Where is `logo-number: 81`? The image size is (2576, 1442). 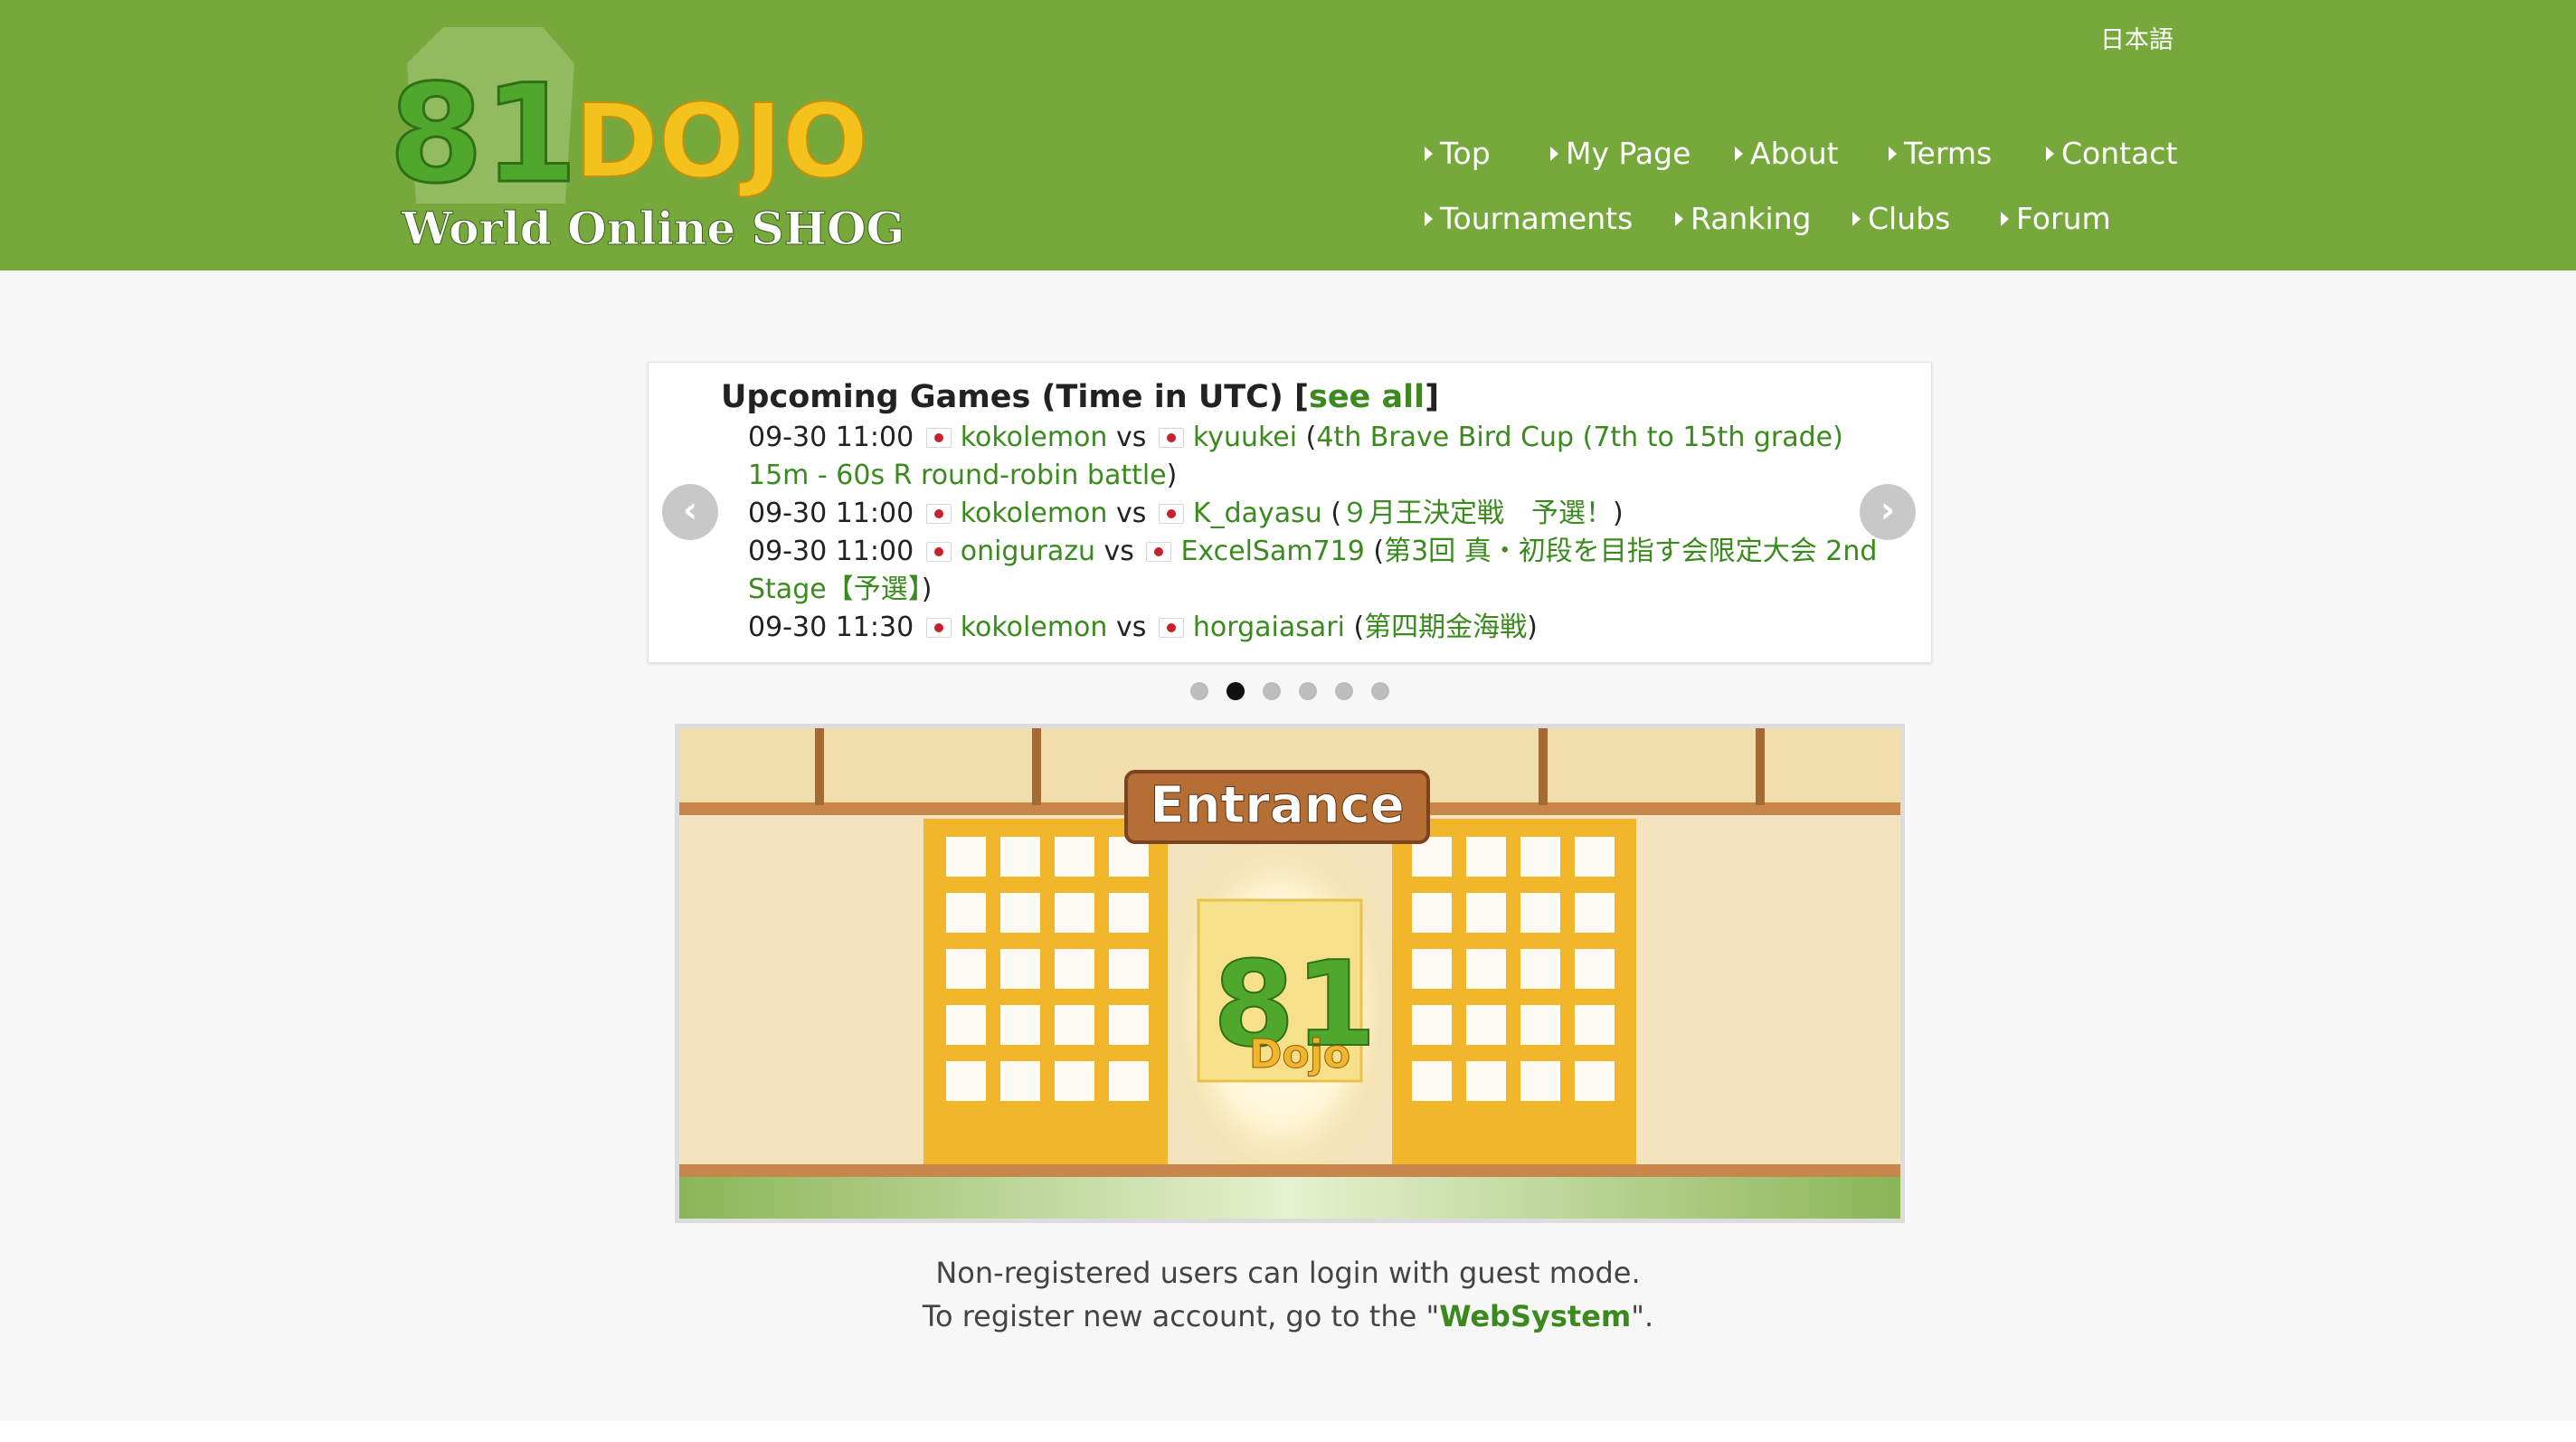 logo-number: 81 is located at coordinates (483, 134).